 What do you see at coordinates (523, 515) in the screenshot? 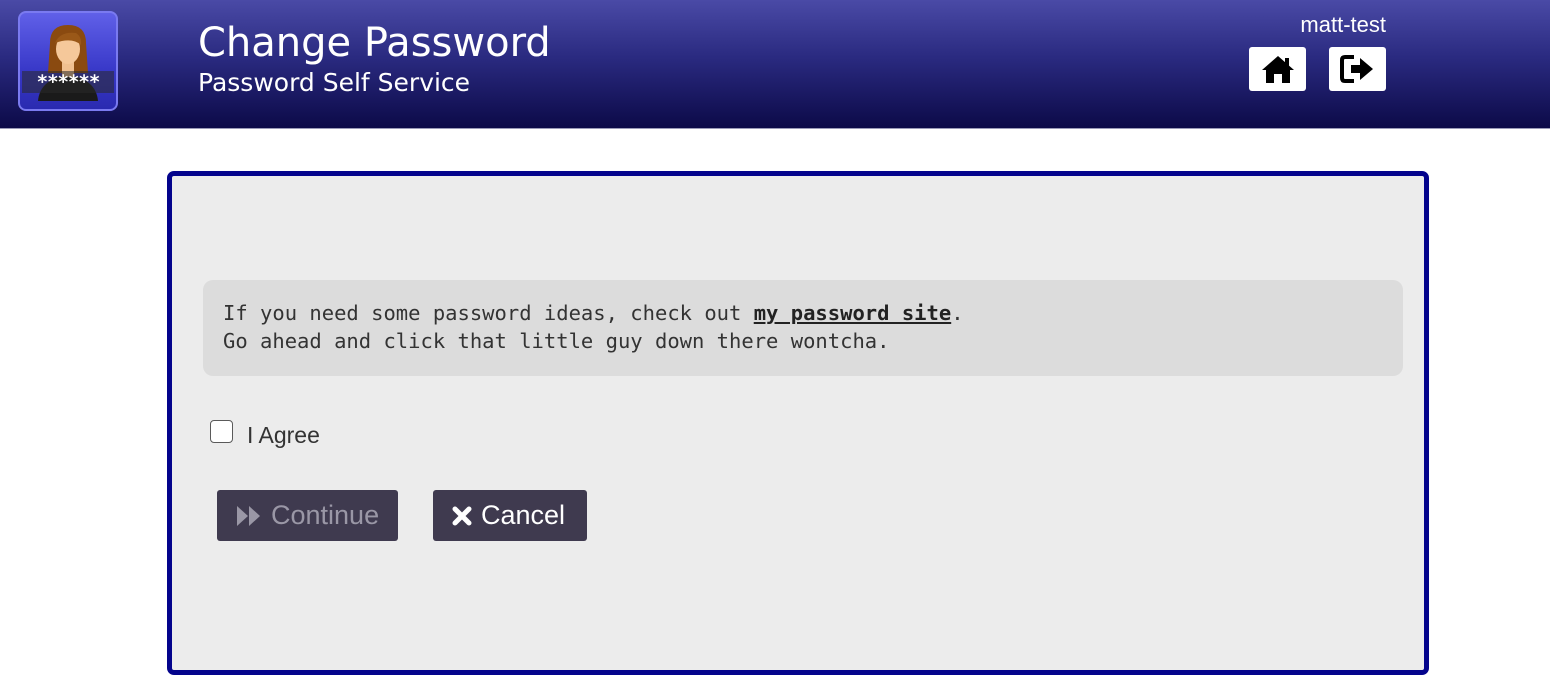
I see `cancel-label: Cancel` at bounding box center [523, 515].